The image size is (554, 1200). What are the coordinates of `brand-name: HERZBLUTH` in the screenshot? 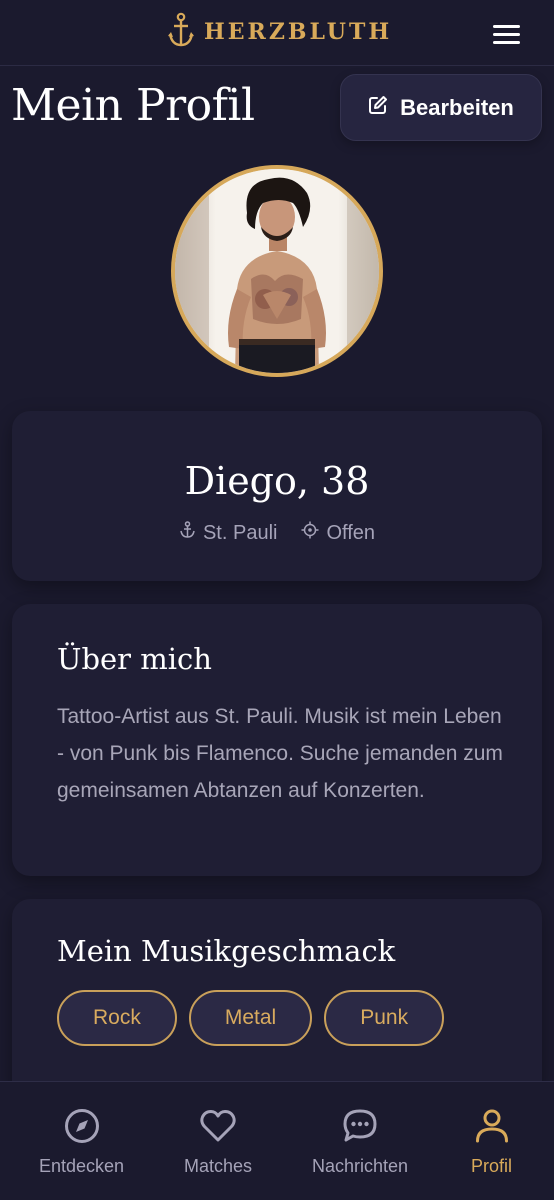 It's located at (298, 32).